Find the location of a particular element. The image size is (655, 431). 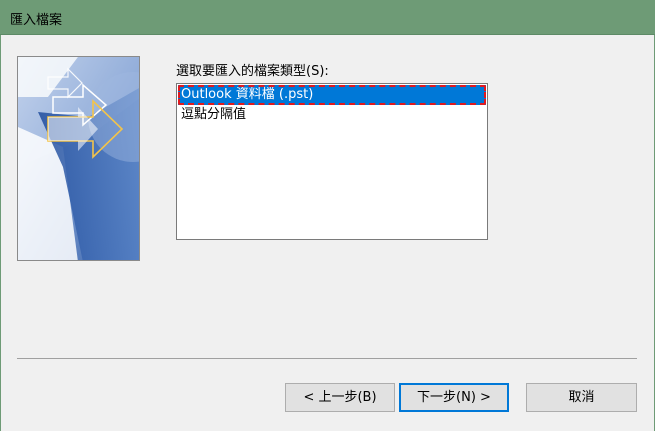

wizard-graphic is located at coordinates (78, 158).